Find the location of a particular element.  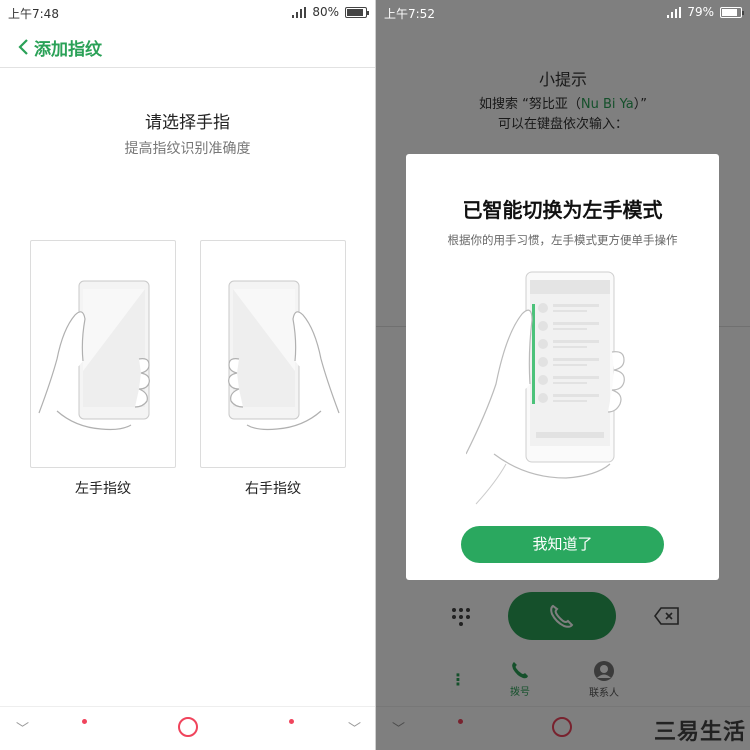

right-hand-phone-illustration is located at coordinates (284, 355).